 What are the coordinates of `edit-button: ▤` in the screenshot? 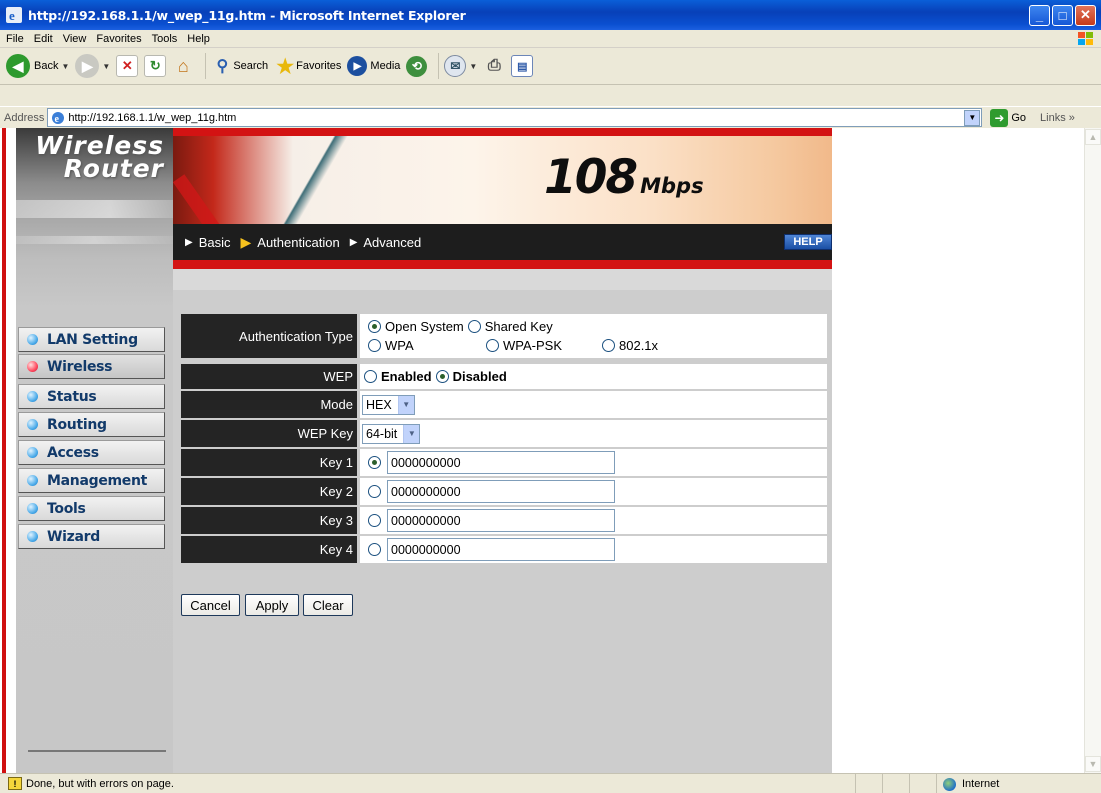 It's located at (522, 66).